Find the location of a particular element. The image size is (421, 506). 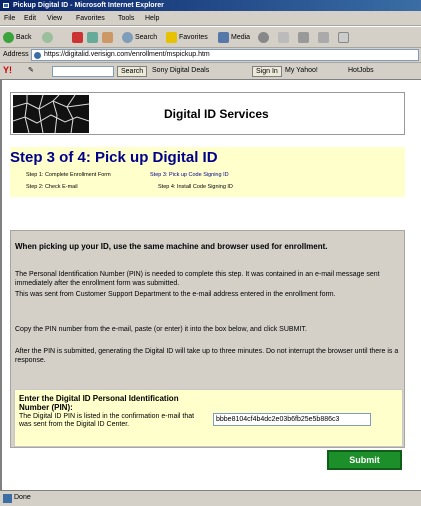

toolbar: Back Search Favorites Media is located at coordinates (210, 37).